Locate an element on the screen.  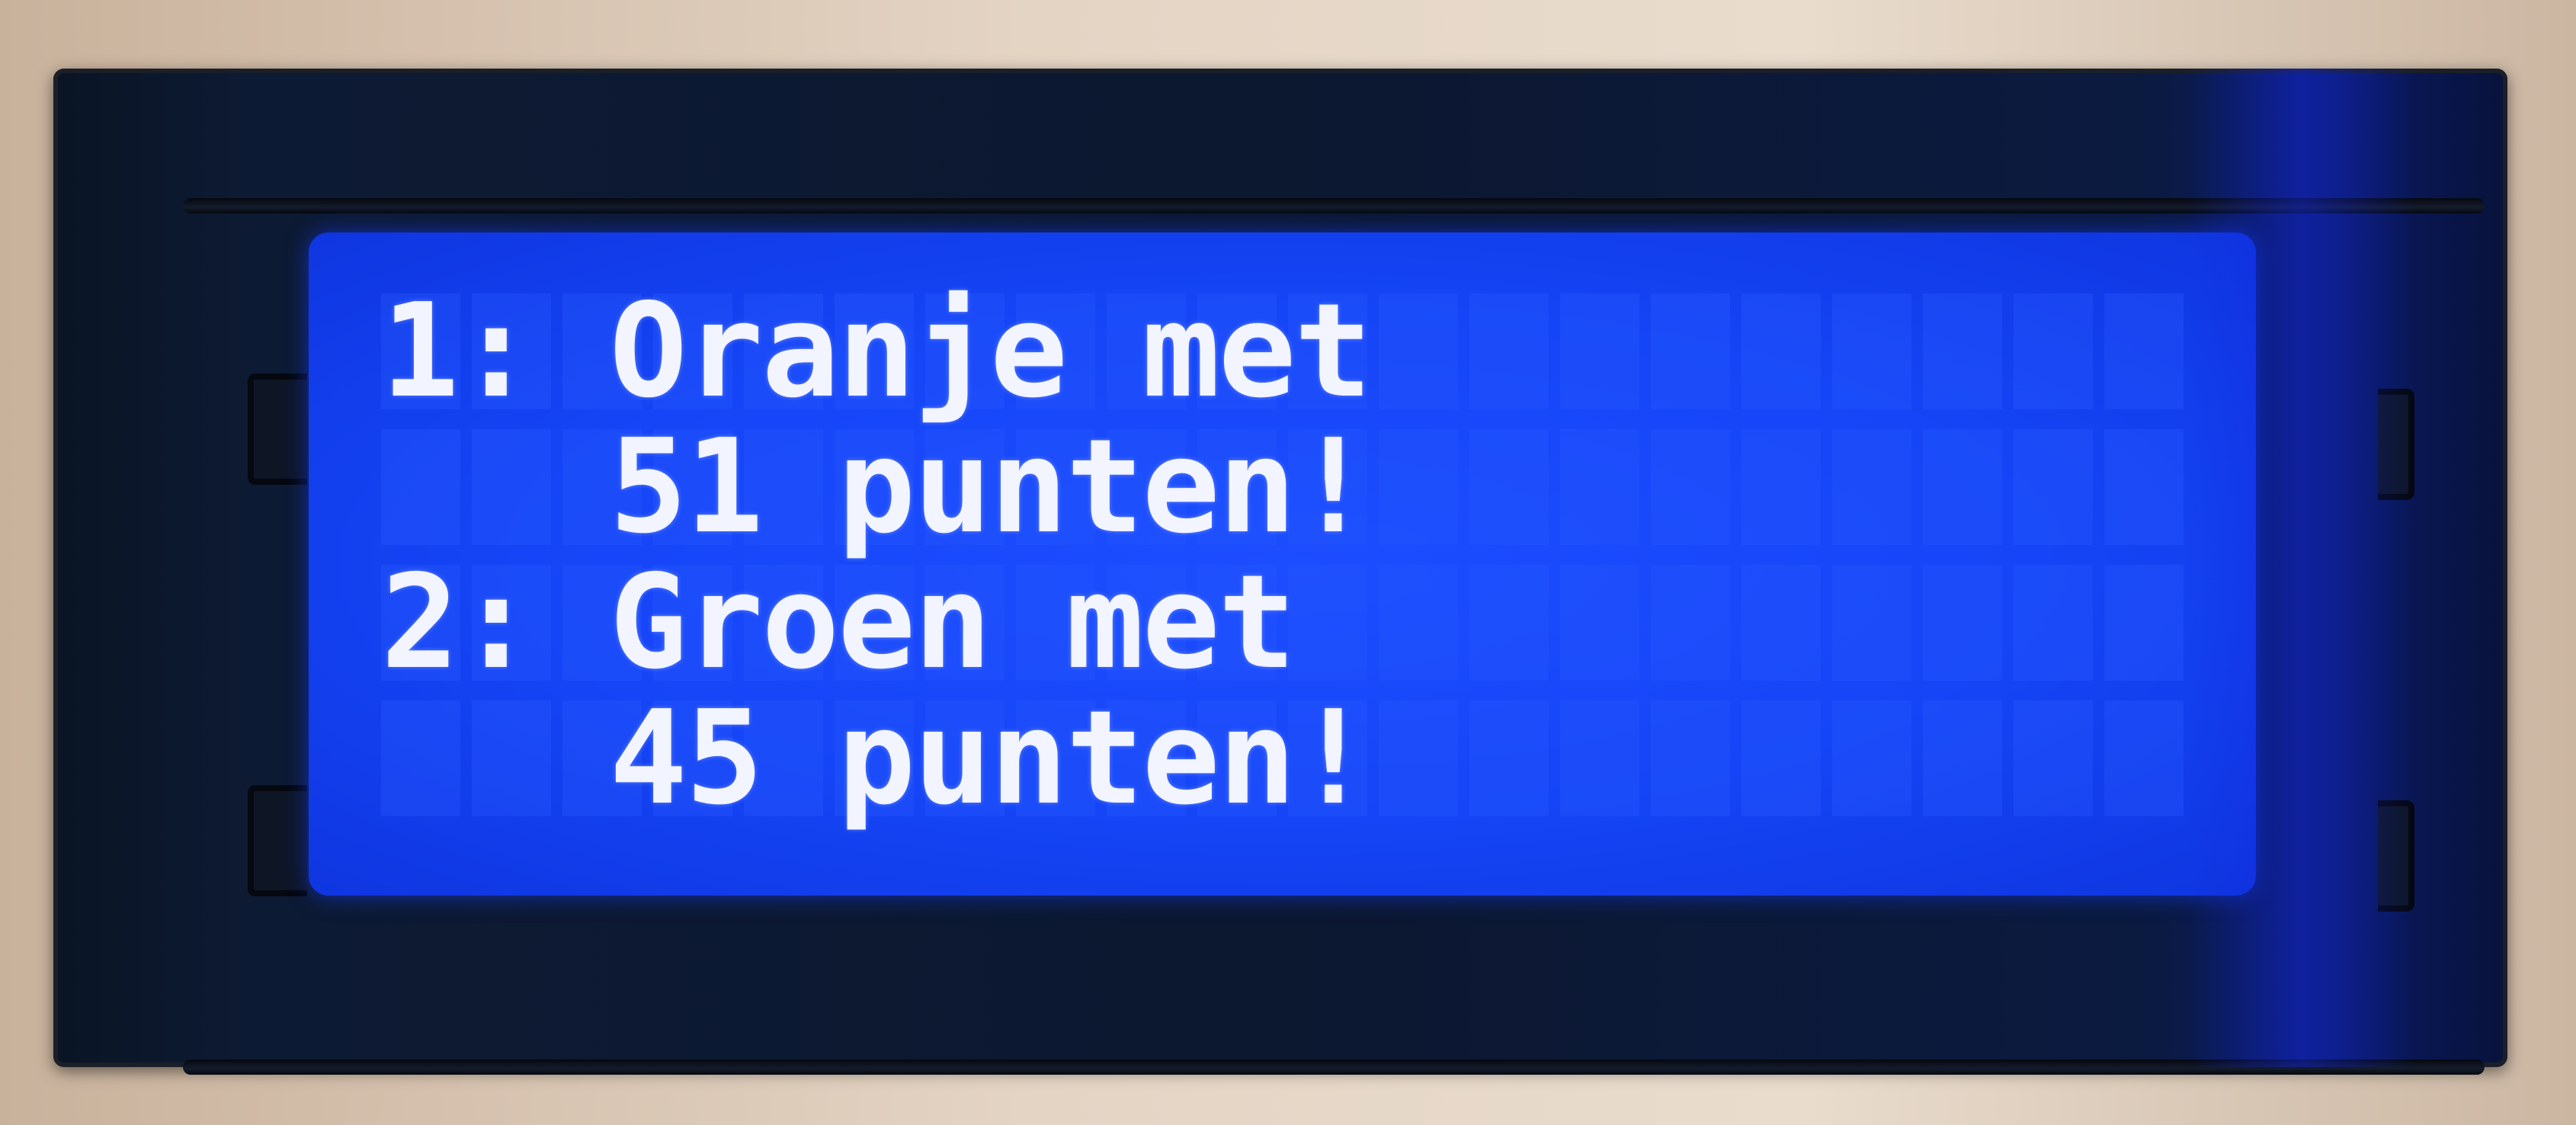
lcd-line-2: 51 punten! is located at coordinates (877, 487).